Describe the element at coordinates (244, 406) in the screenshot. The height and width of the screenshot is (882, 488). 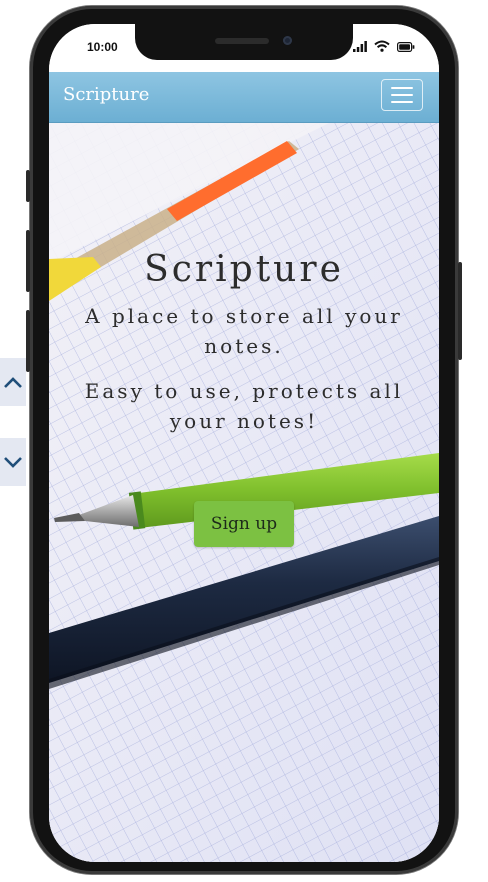
I see `hero-tagline: Easy to use, protects all your notes!` at that location.